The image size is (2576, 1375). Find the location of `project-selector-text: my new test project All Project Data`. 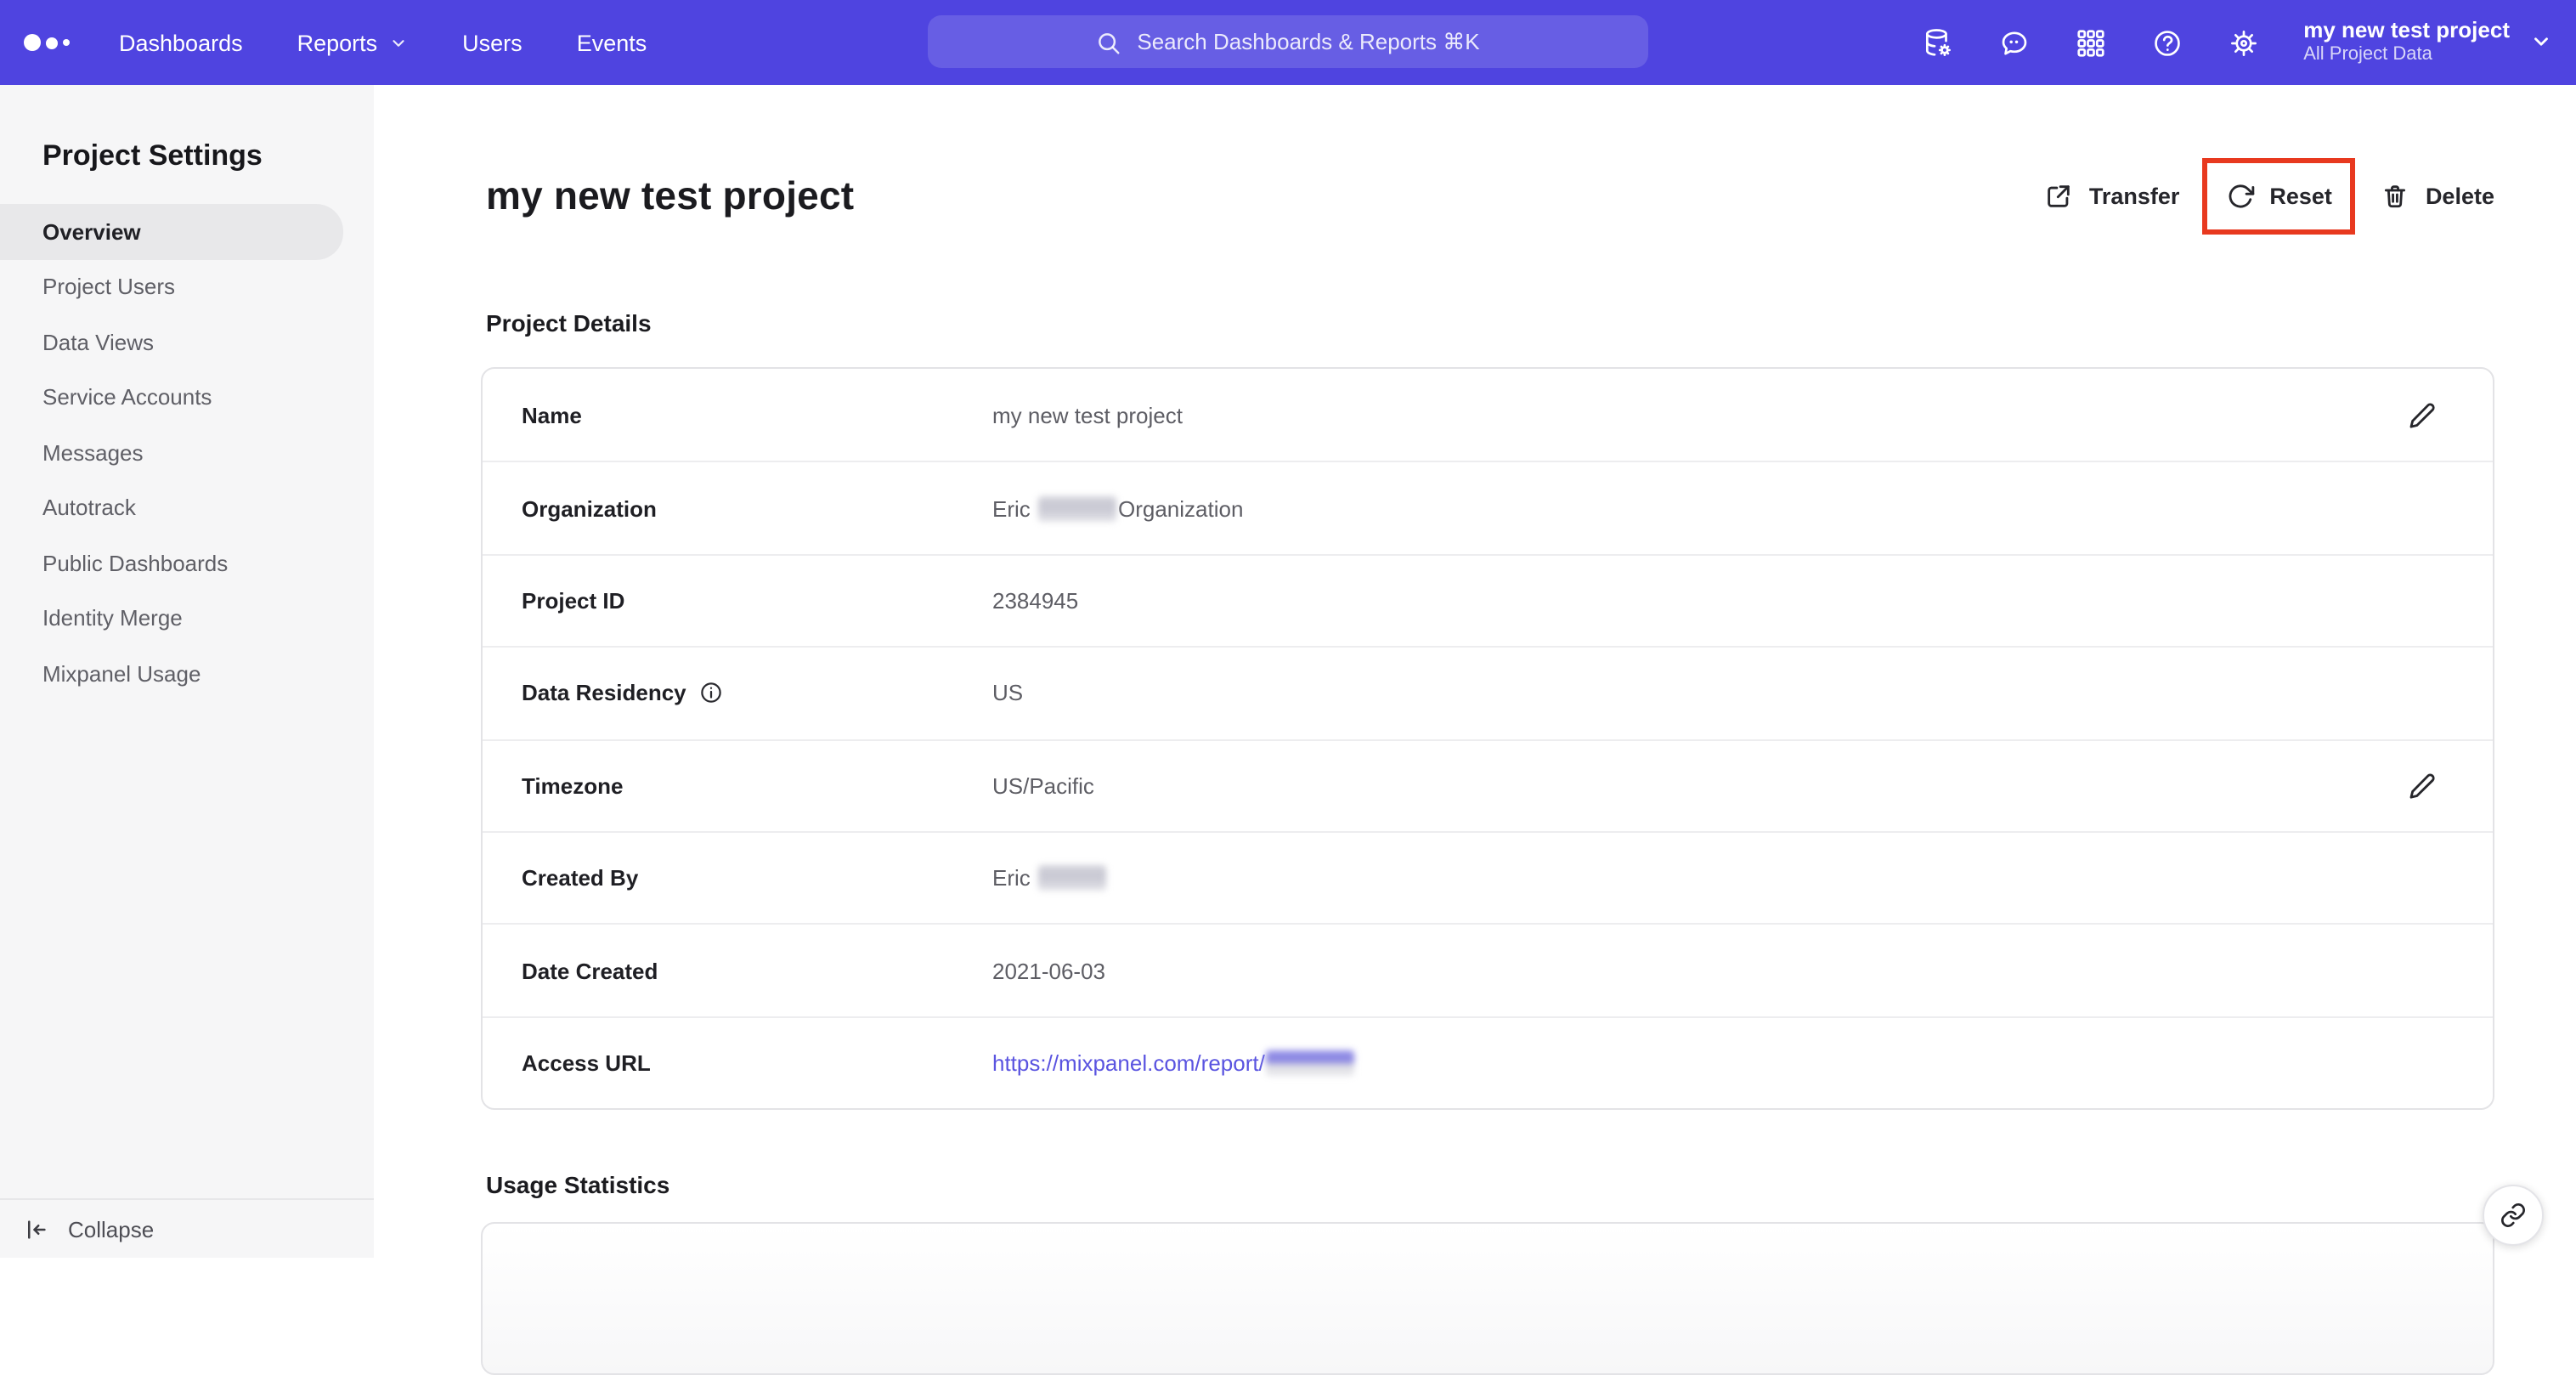

project-selector-text: my new test project All Project Data is located at coordinates (2406, 42).